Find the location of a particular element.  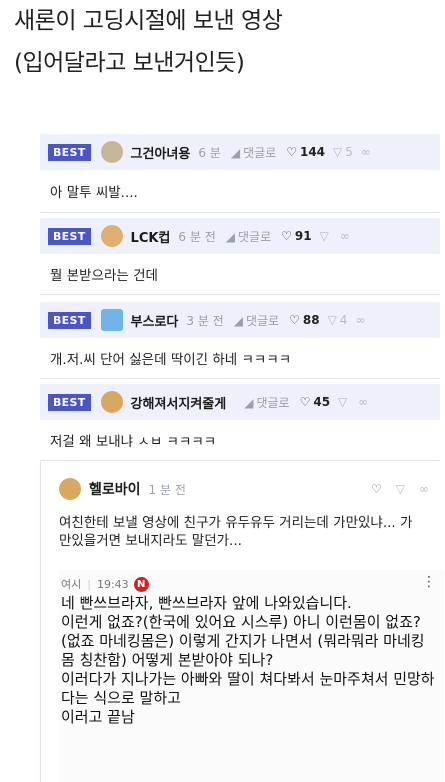

quote-time: 19:43 is located at coordinates (112, 584).